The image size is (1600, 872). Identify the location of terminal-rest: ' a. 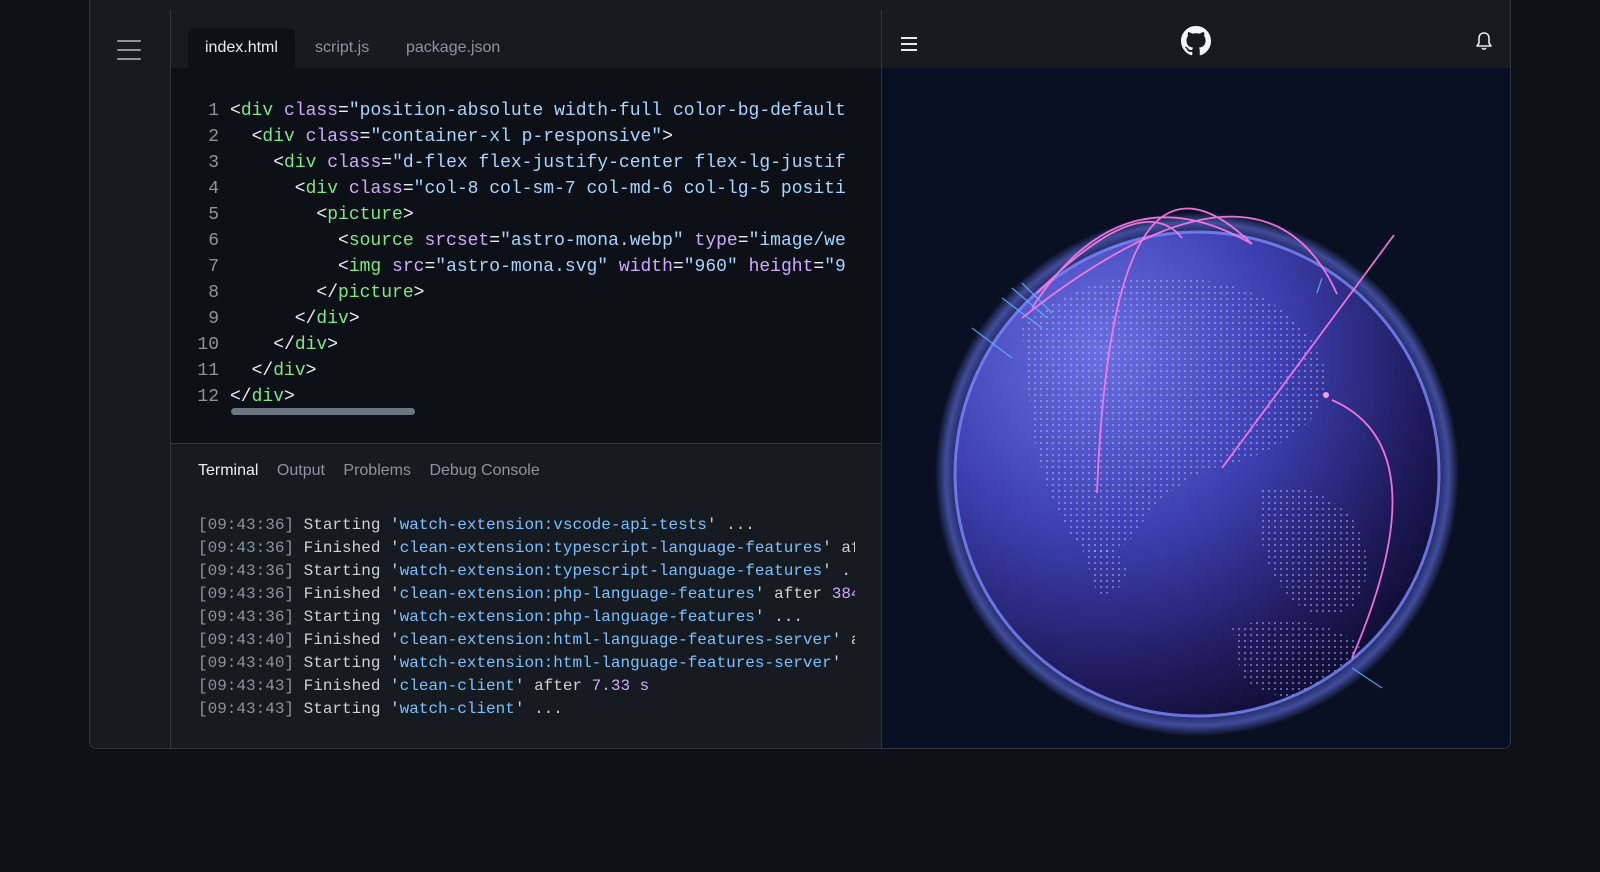
(843, 640).